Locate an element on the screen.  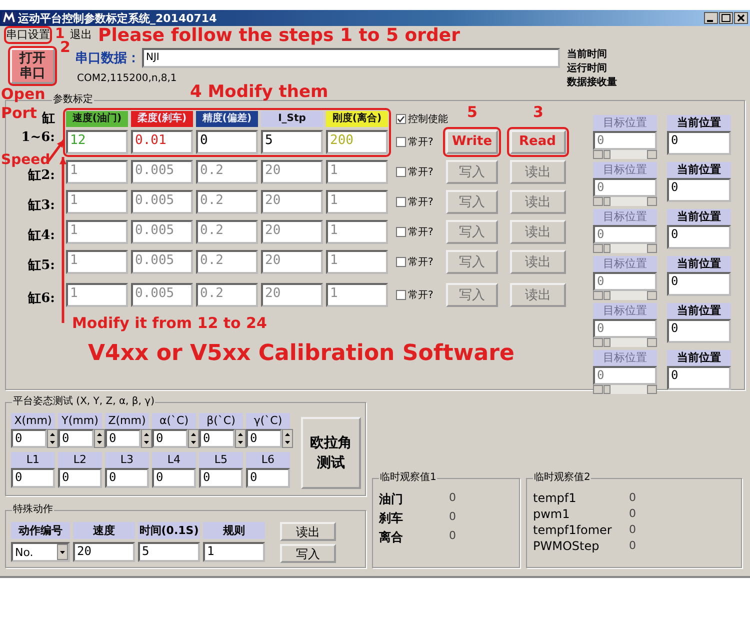
row-label: 缸6: is located at coordinates (41, 299).